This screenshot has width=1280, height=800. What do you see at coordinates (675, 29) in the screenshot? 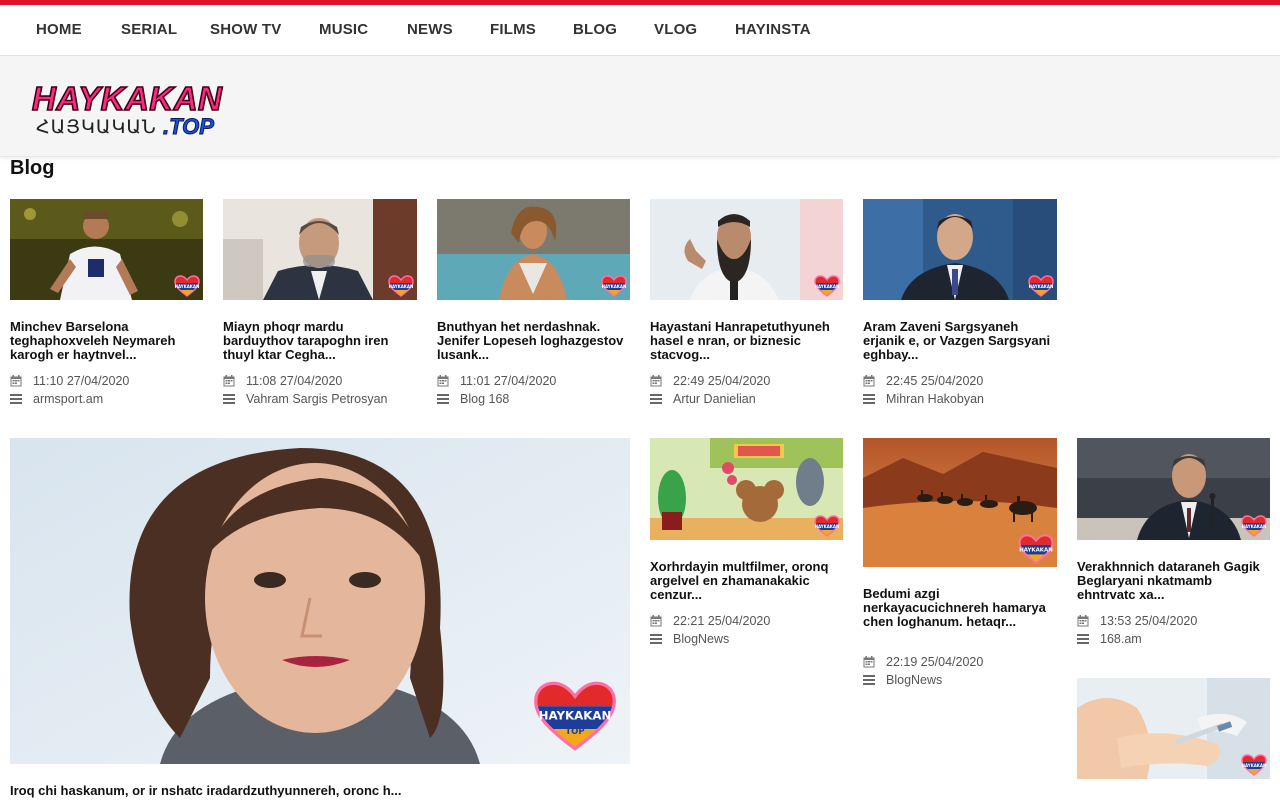
I see `nav-item-vlog: VLOG` at bounding box center [675, 29].